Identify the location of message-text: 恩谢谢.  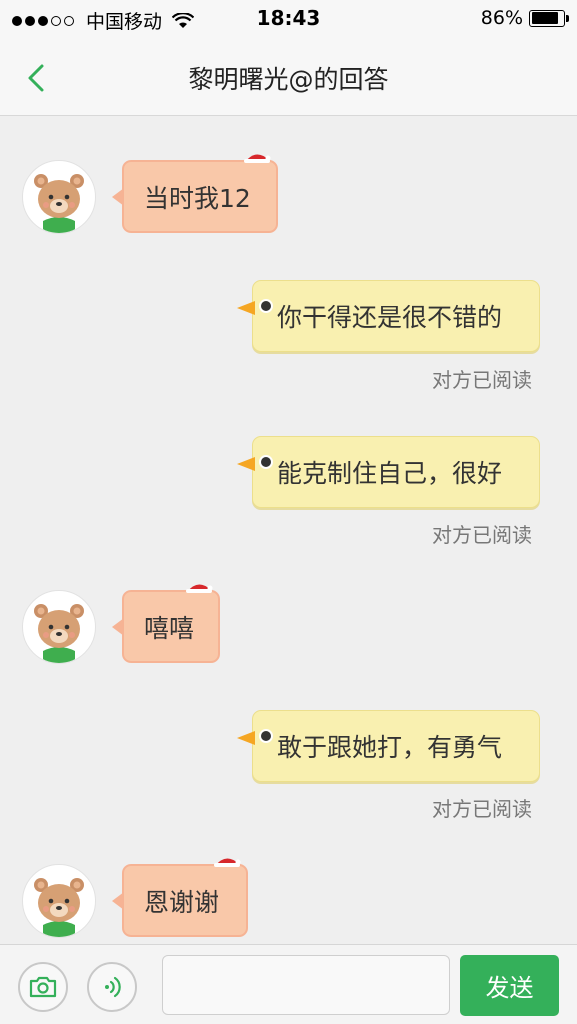
(182, 902).